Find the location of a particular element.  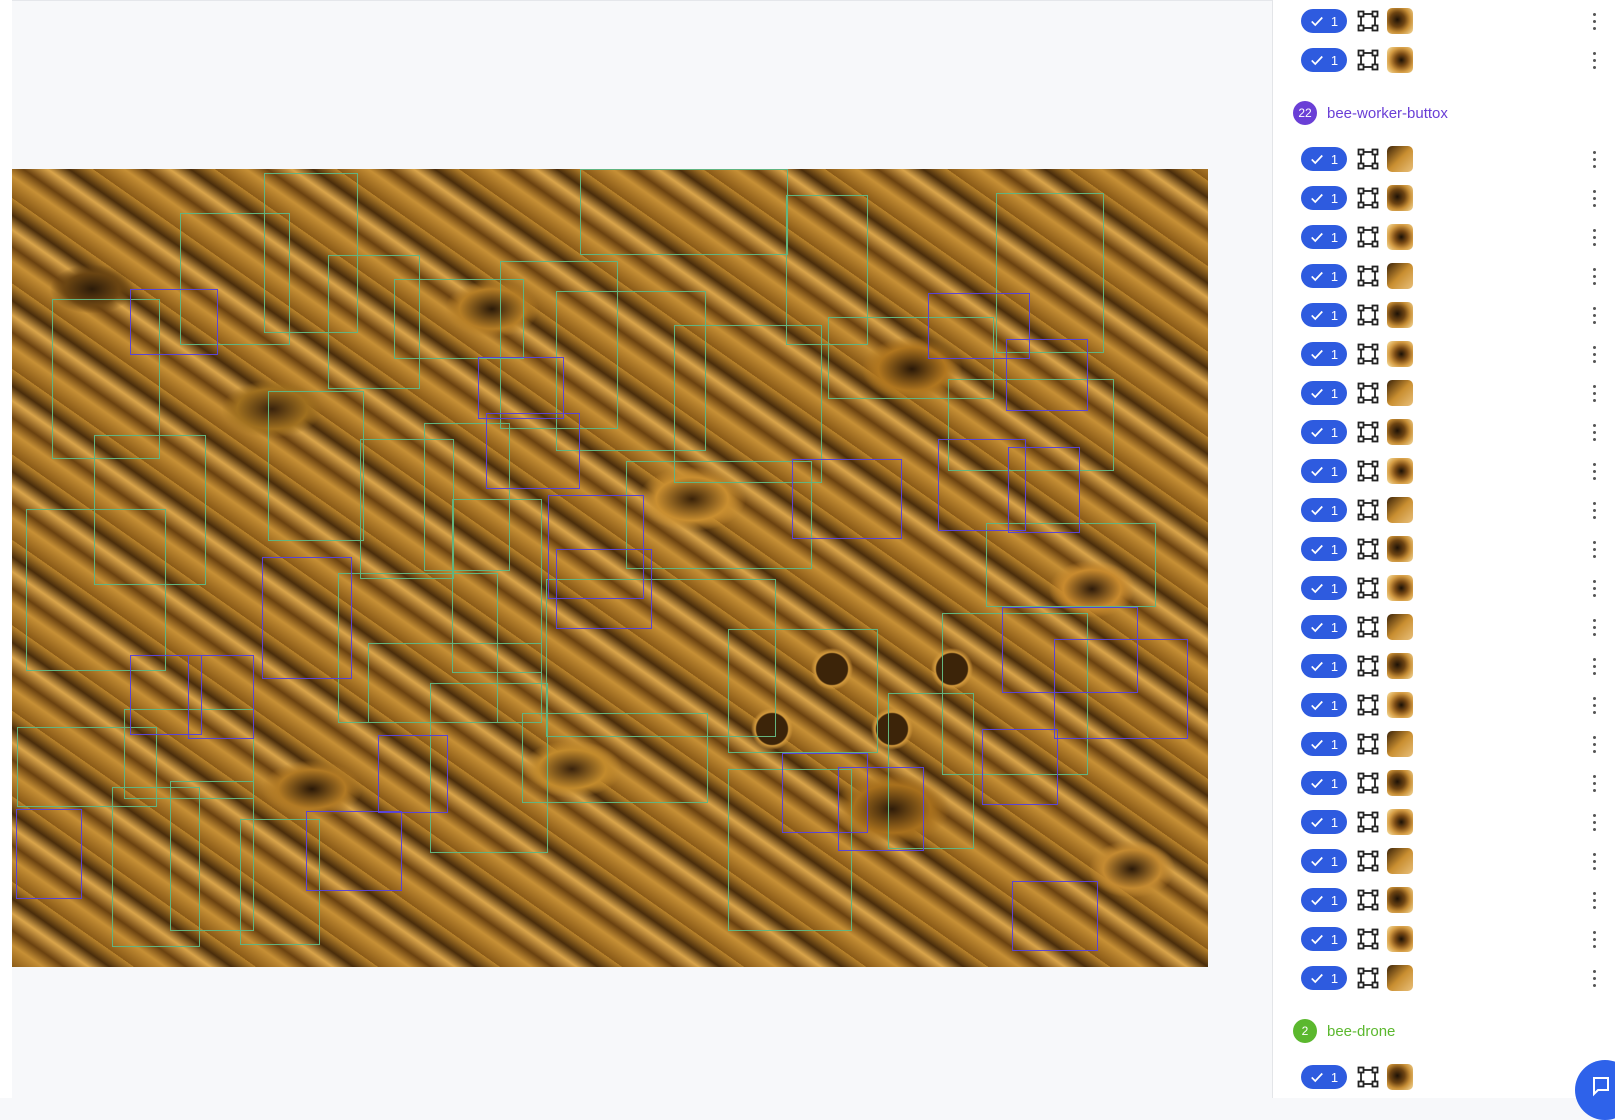

label-group-header: 2 bee-drone is located at coordinates (1344, 1031).